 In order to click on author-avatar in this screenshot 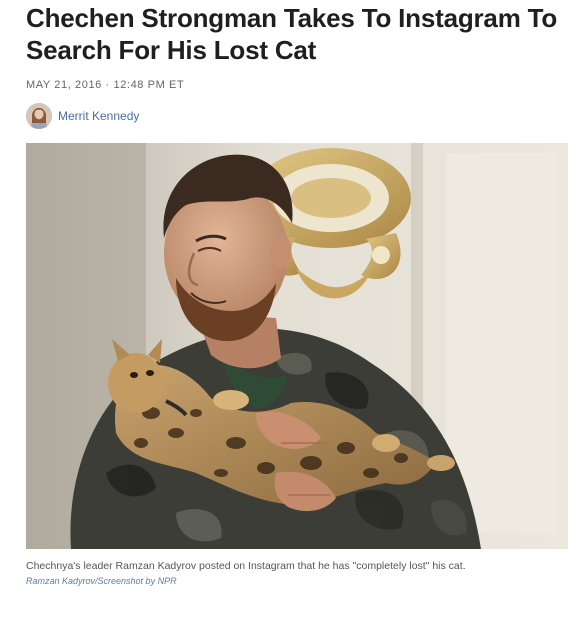, I will do `click(39, 116)`.